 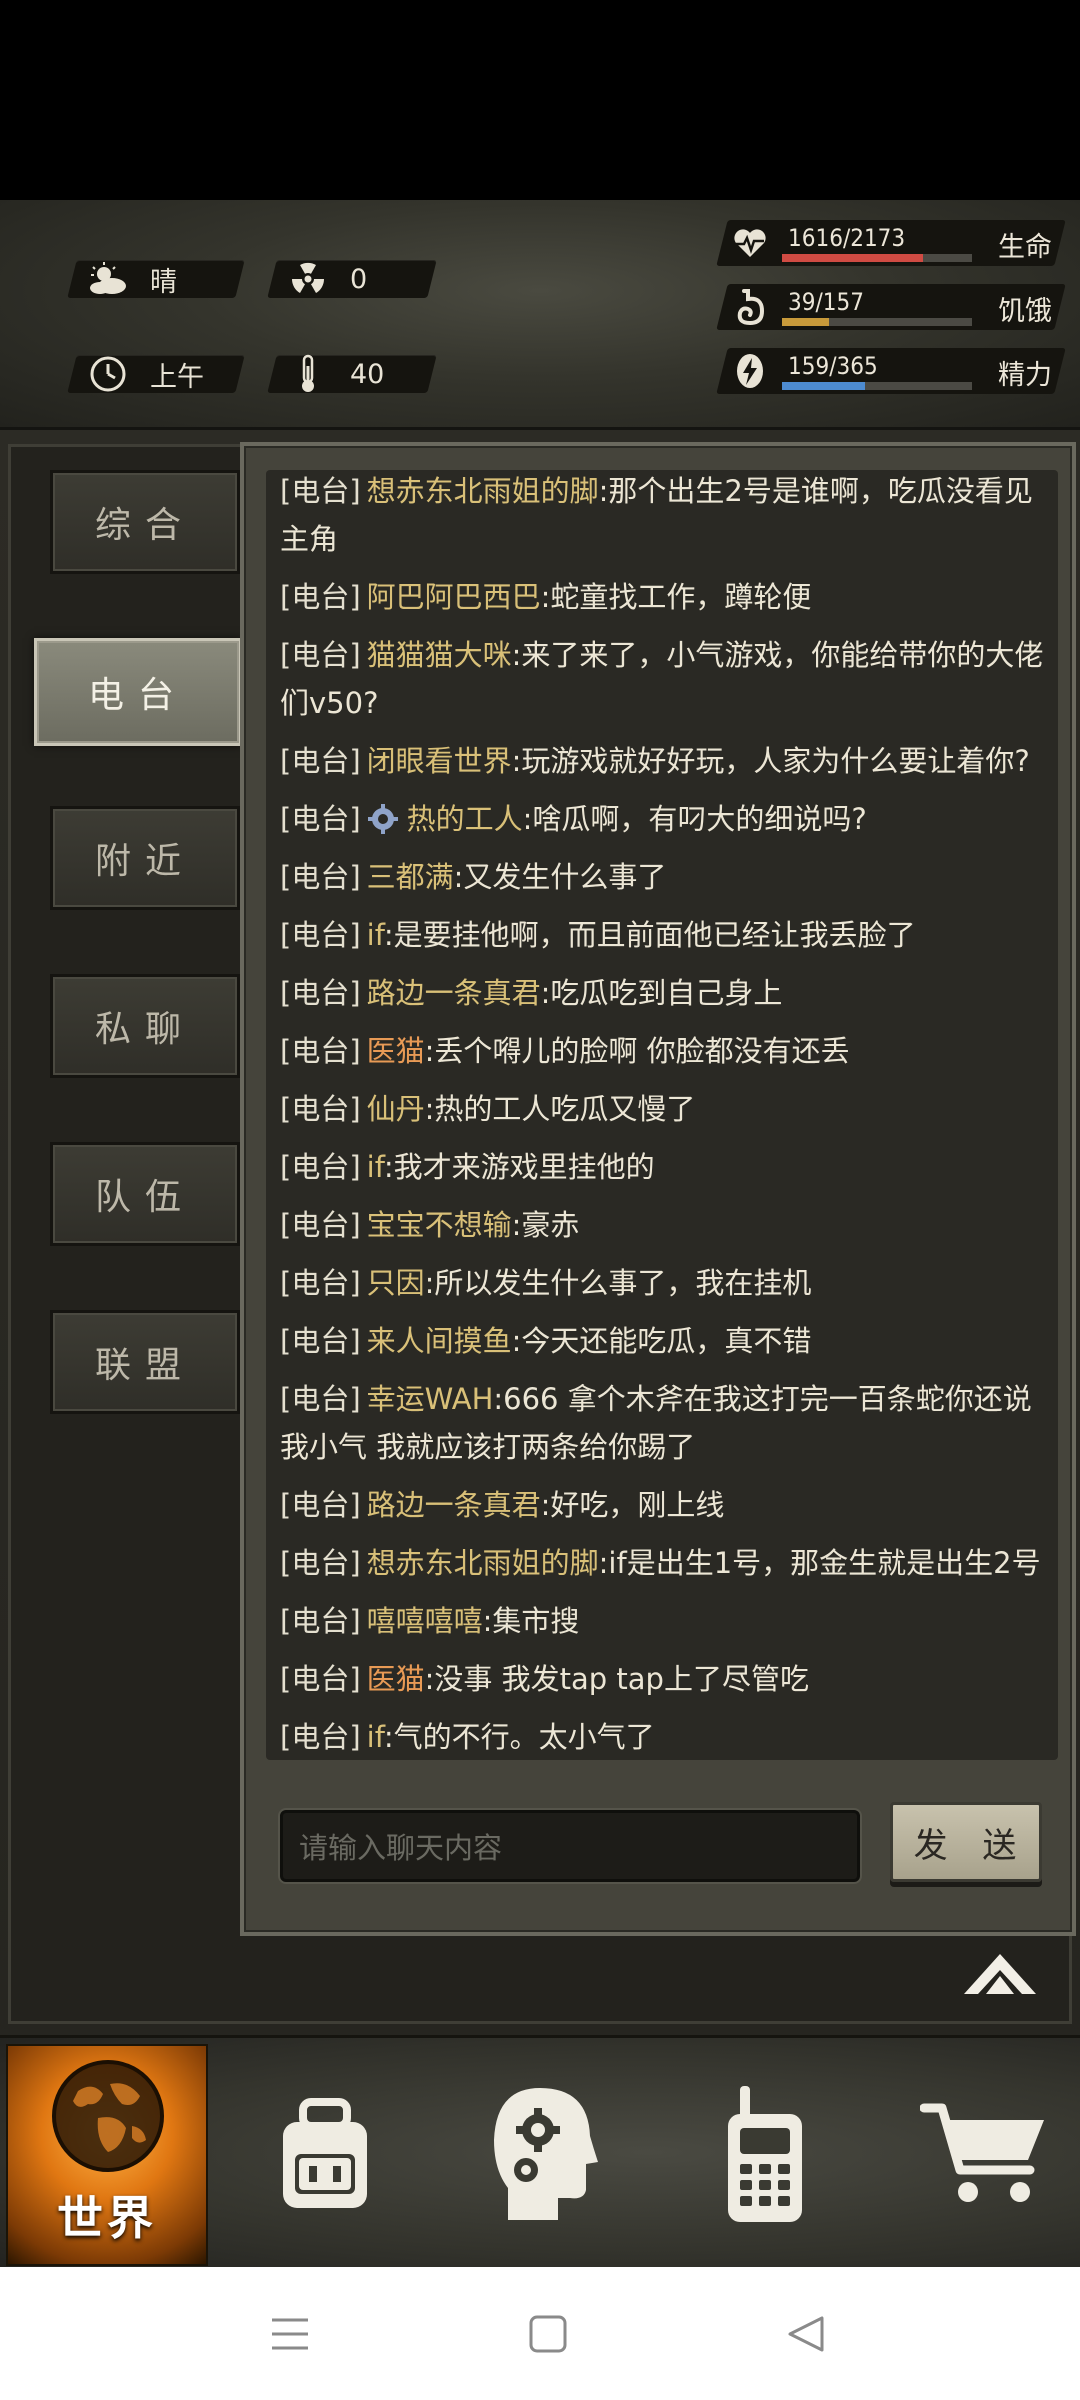 I want to click on chat-text: :热的工人吃瓜又慢了, so click(x=560, y=1109).